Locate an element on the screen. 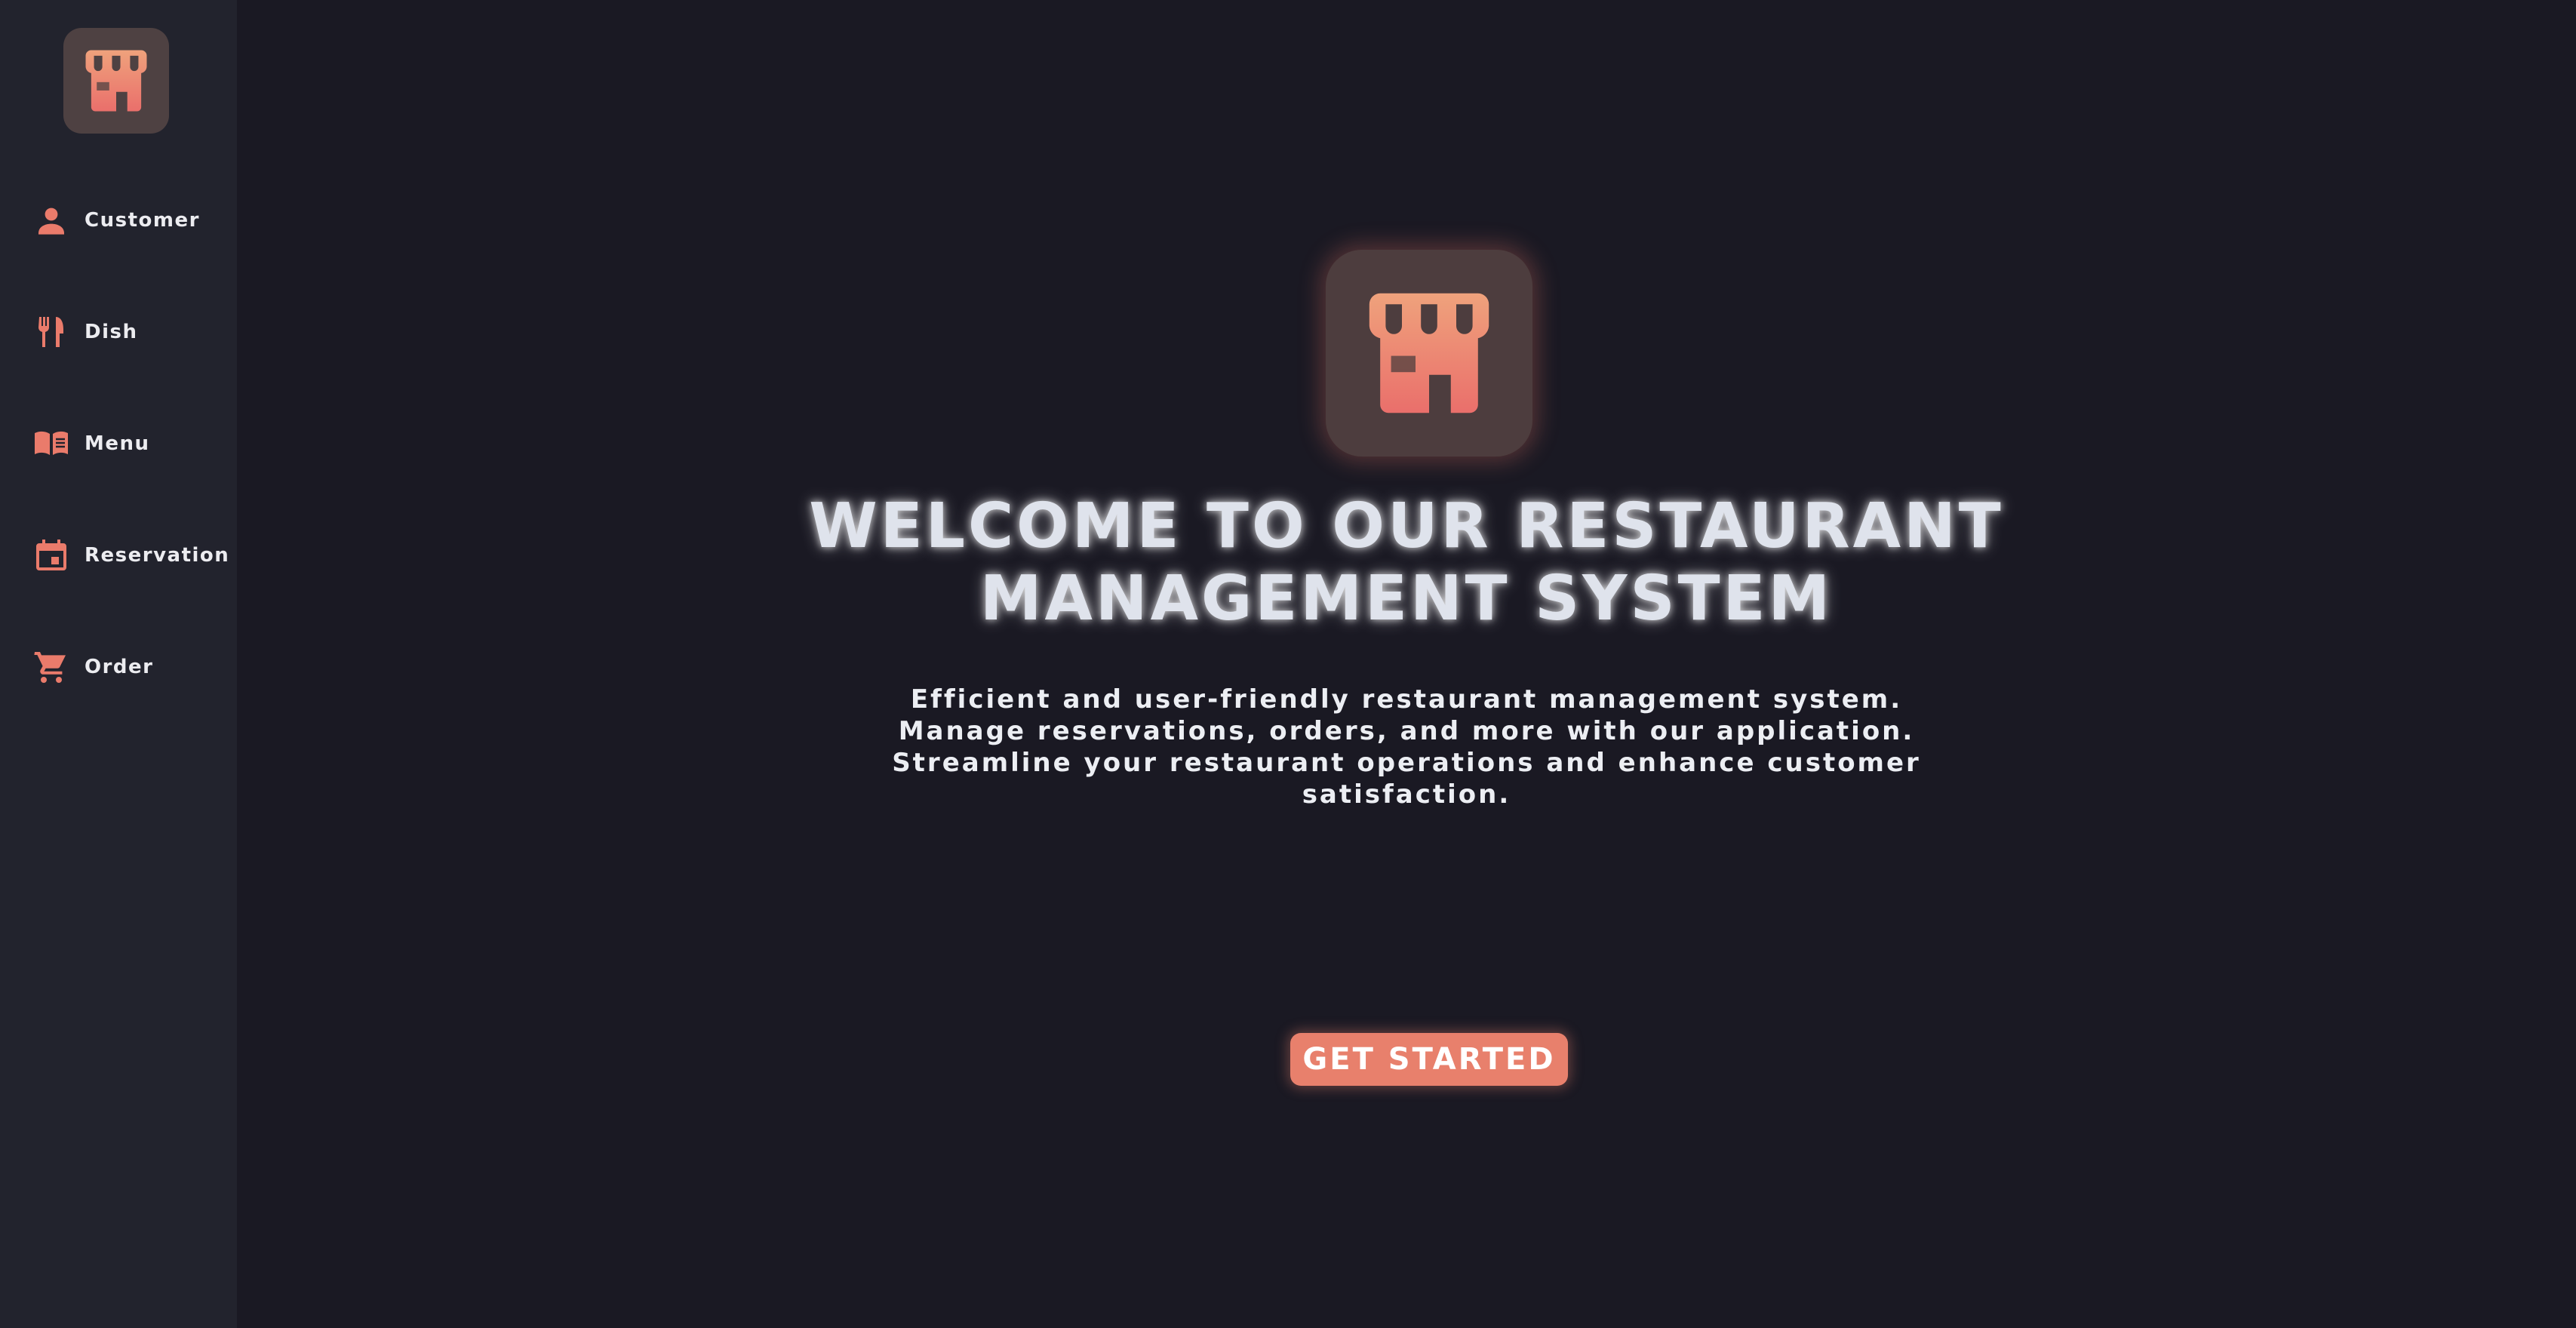 This screenshot has width=2576, height=1328. sidebar-logo is located at coordinates (116, 81).